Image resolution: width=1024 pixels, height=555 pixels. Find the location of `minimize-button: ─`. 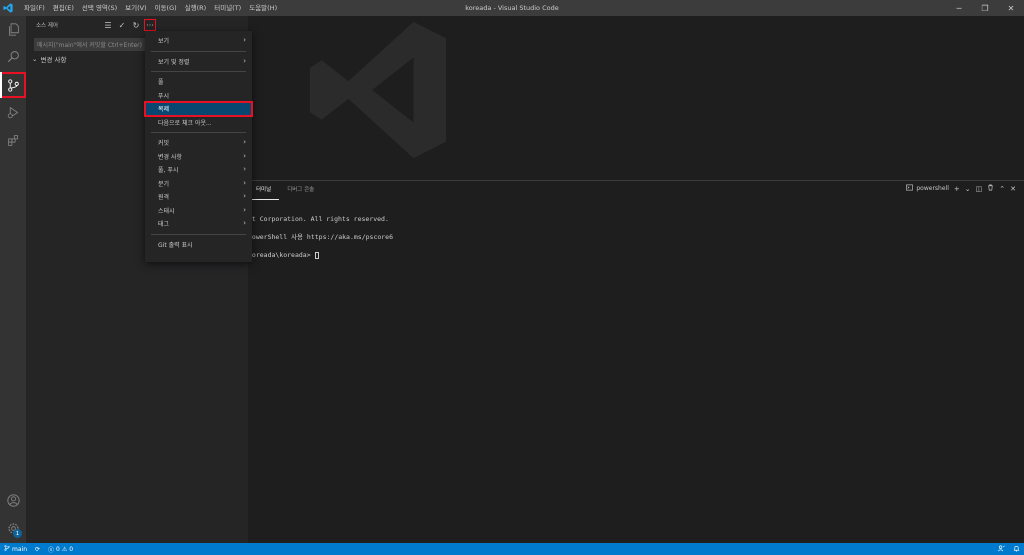

minimize-button: ─ is located at coordinates (959, 8).